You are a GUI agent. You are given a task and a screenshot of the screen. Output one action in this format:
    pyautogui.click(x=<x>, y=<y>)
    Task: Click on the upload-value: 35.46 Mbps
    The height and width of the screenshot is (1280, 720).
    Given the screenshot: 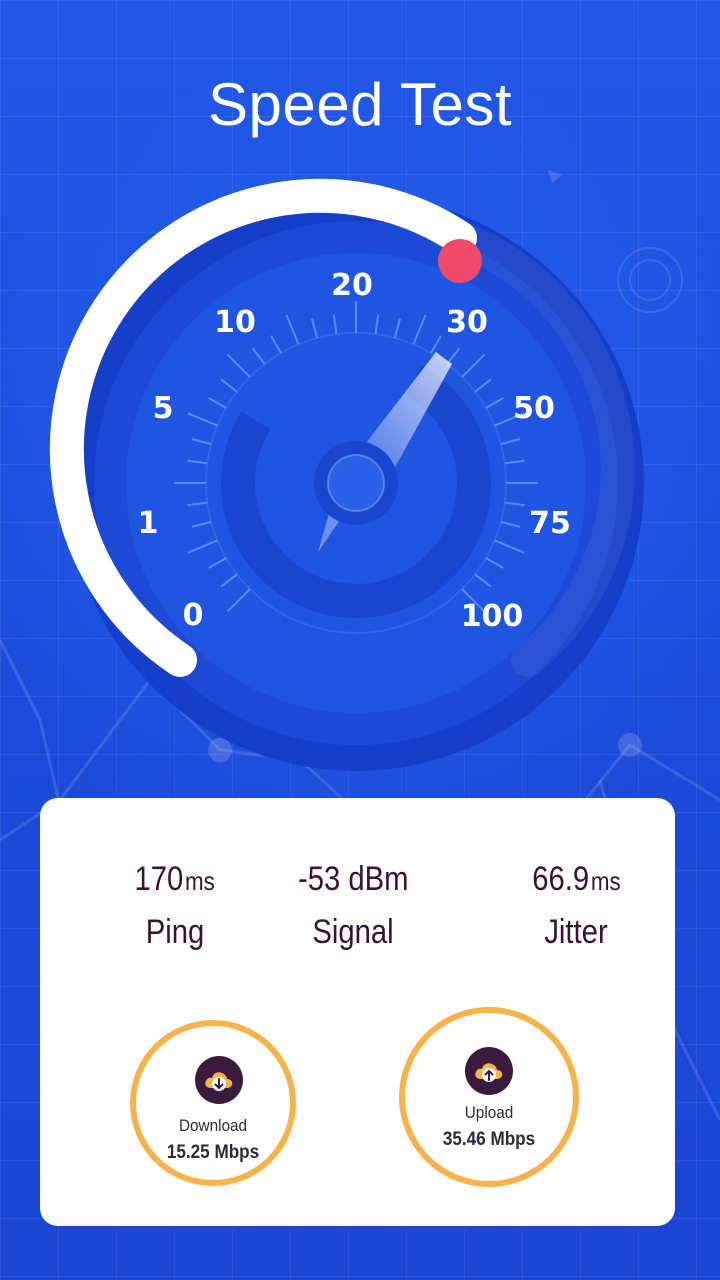 What is the action you would take?
    pyautogui.click(x=489, y=1139)
    